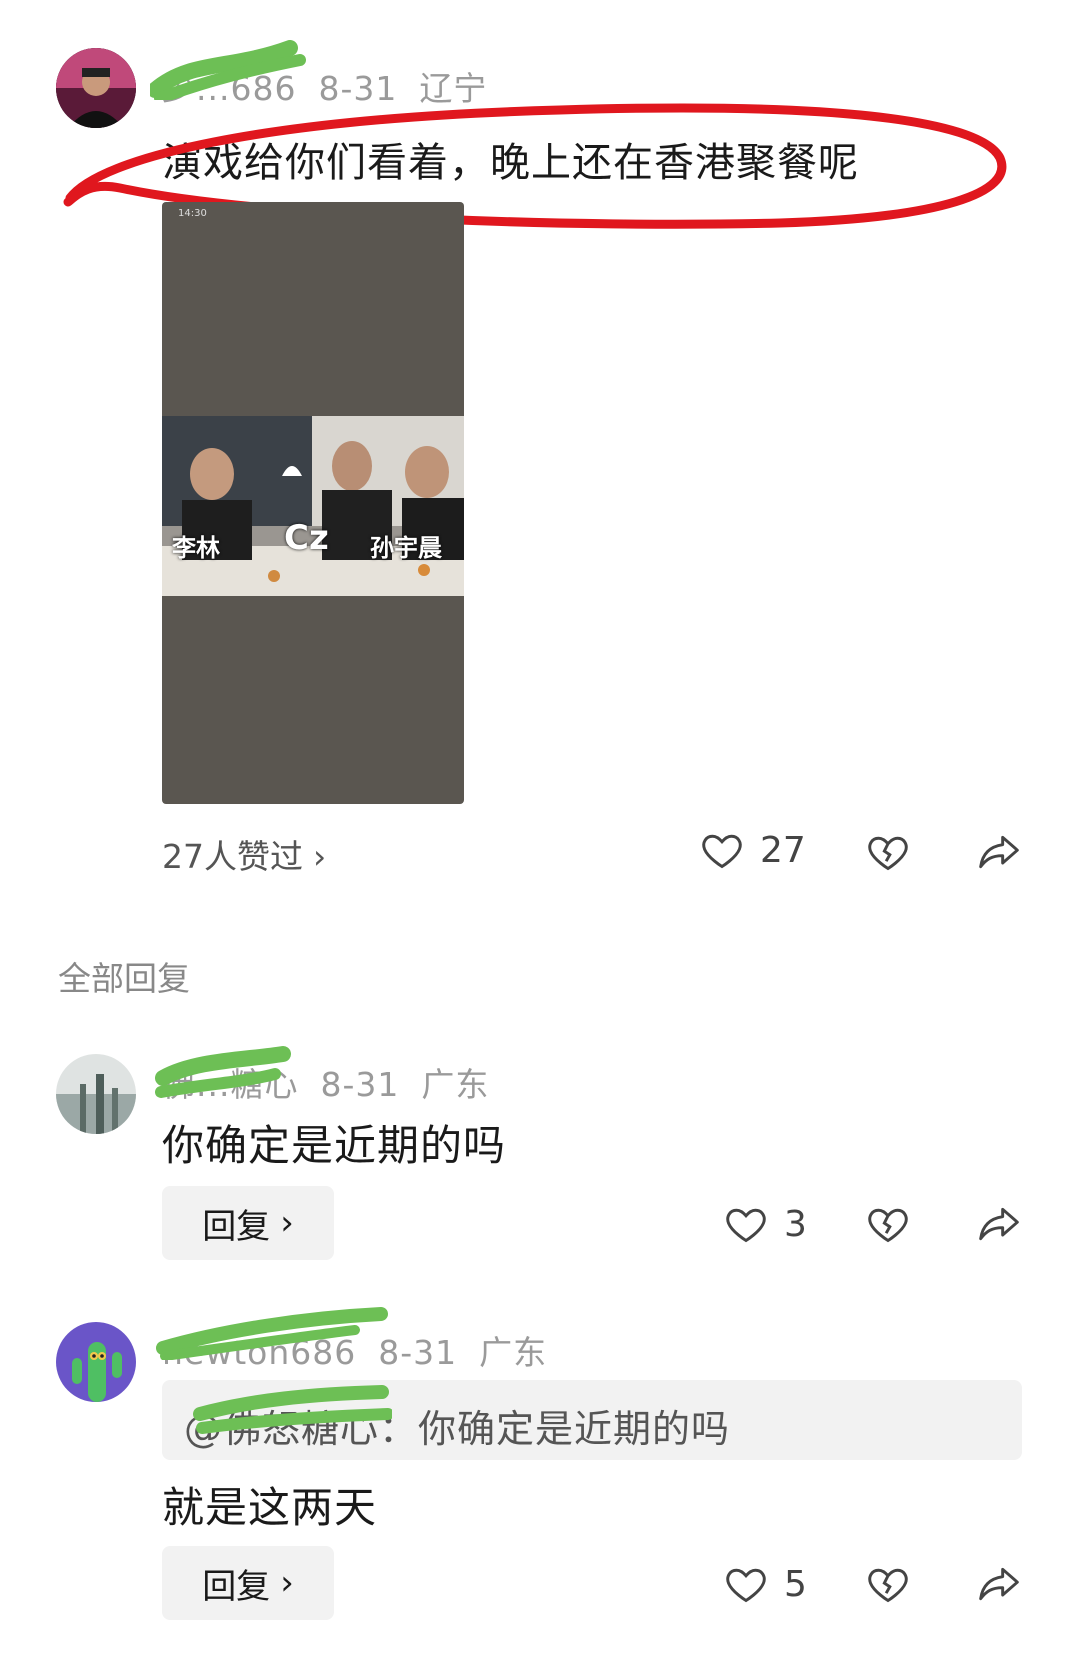 The width and height of the screenshot is (1080, 1658). What do you see at coordinates (124, 978) in the screenshot?
I see `section-title: 全部回复` at bounding box center [124, 978].